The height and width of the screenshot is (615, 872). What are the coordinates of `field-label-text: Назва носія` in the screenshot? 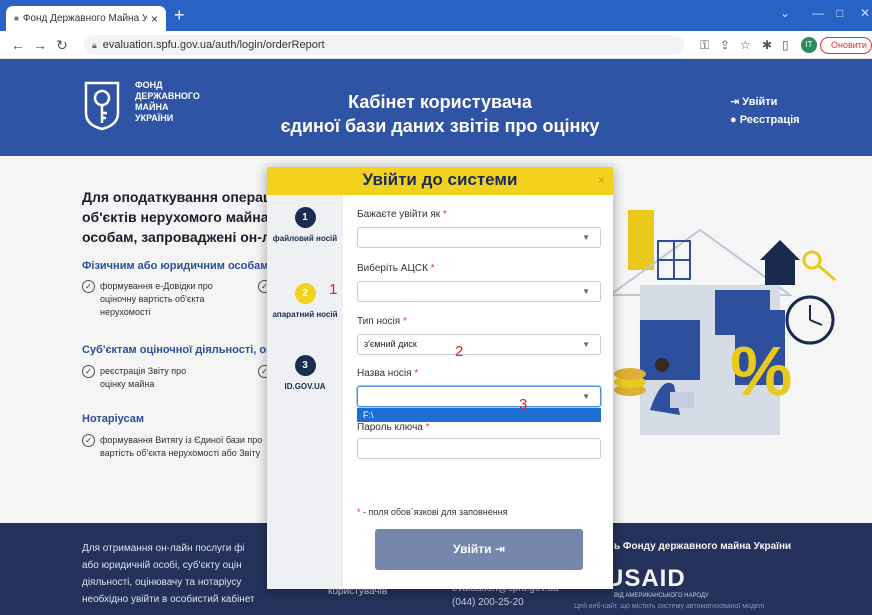 It's located at (384, 373).